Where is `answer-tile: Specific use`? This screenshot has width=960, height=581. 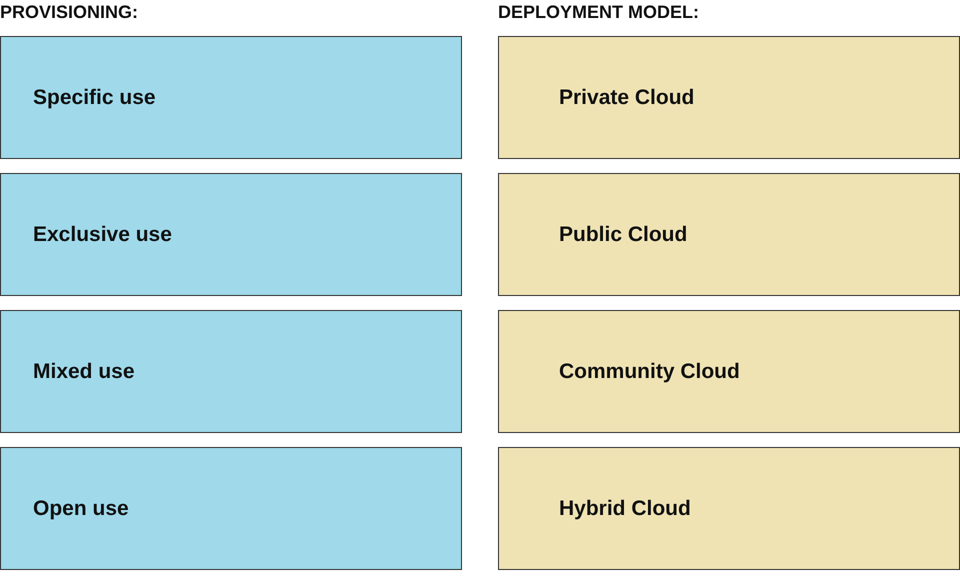
answer-tile: Specific use is located at coordinates (231, 97).